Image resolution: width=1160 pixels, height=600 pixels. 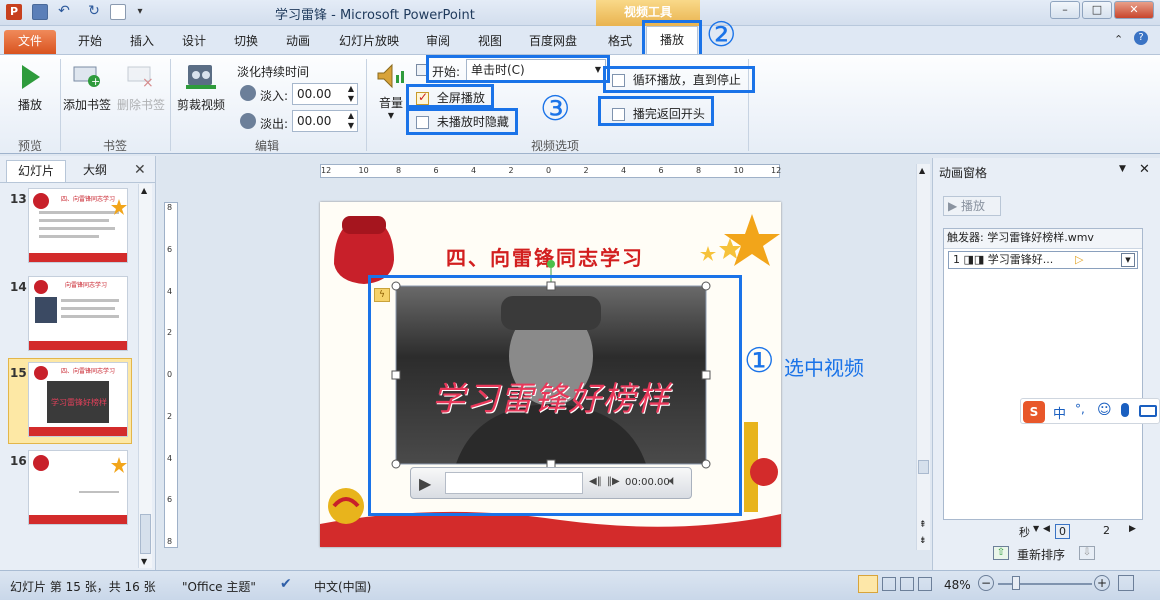 I want to click on ruler-tick-label: 8, so click(x=170, y=207).